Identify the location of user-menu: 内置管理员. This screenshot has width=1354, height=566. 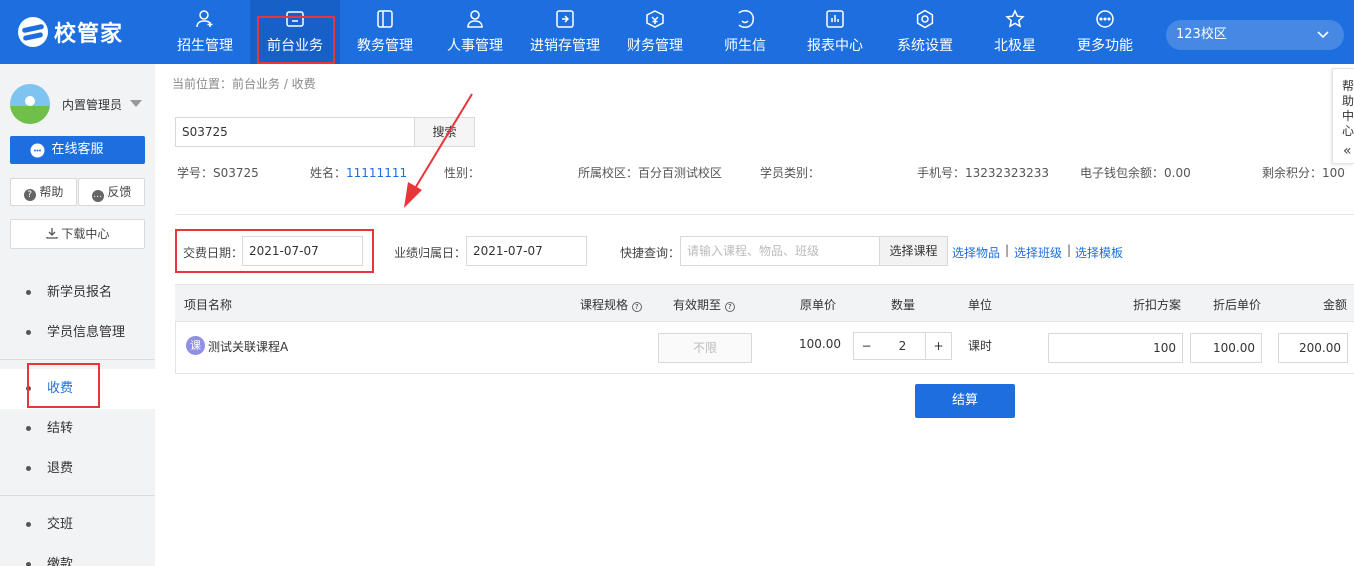
(80, 104).